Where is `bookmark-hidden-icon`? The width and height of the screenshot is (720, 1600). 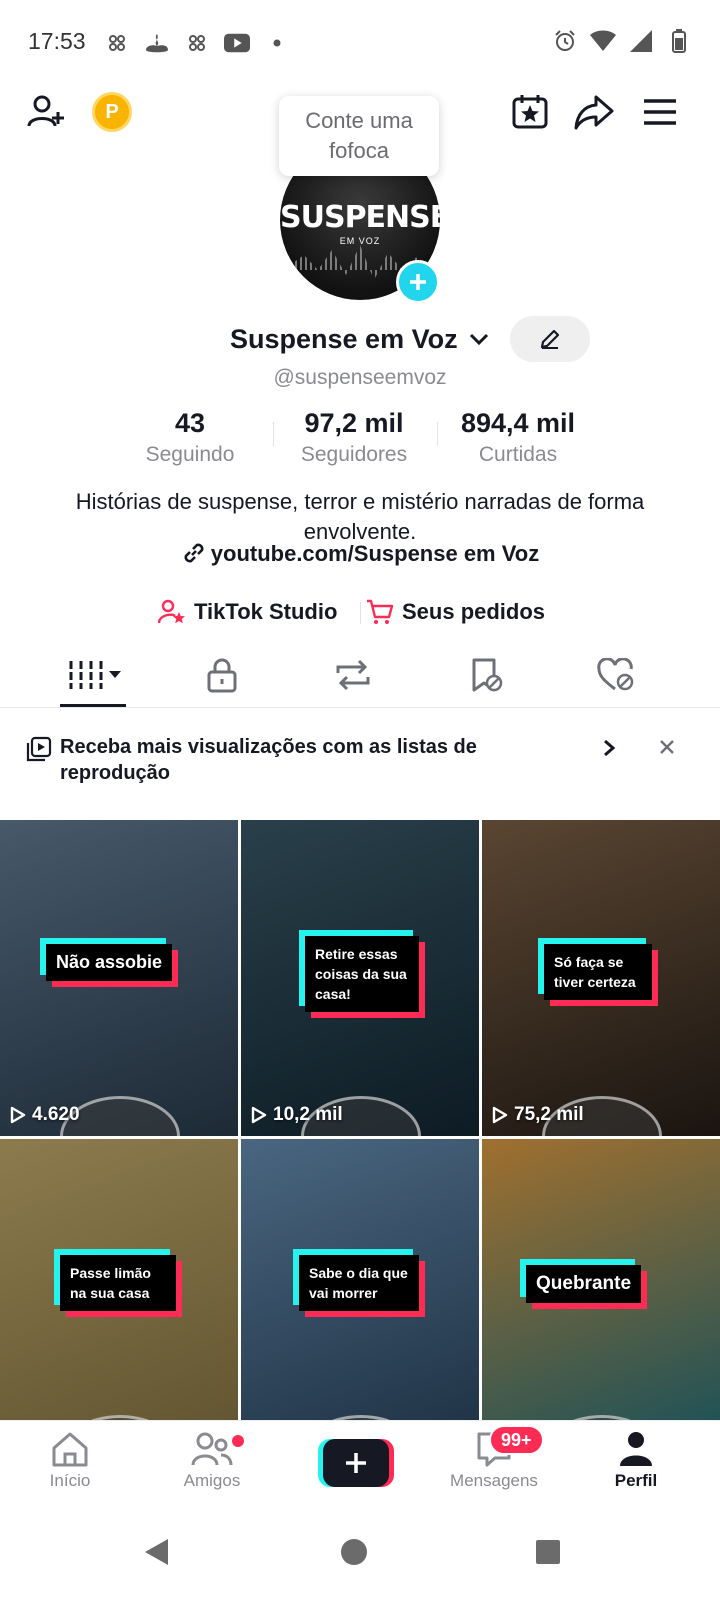
bookmark-hidden-icon is located at coordinates (487, 675).